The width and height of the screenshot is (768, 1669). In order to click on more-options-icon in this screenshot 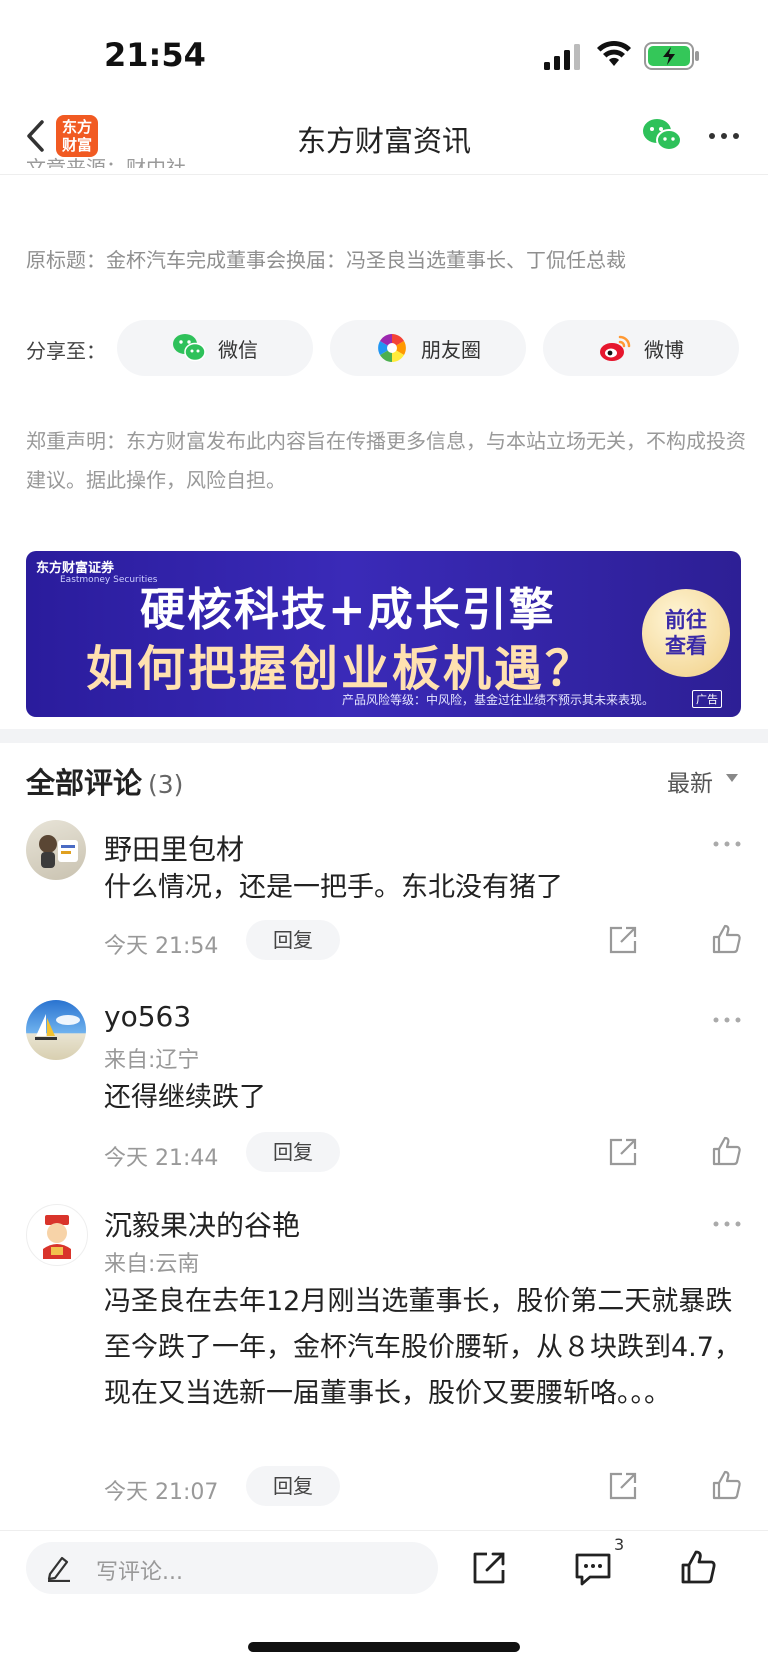, I will do `click(724, 136)`.